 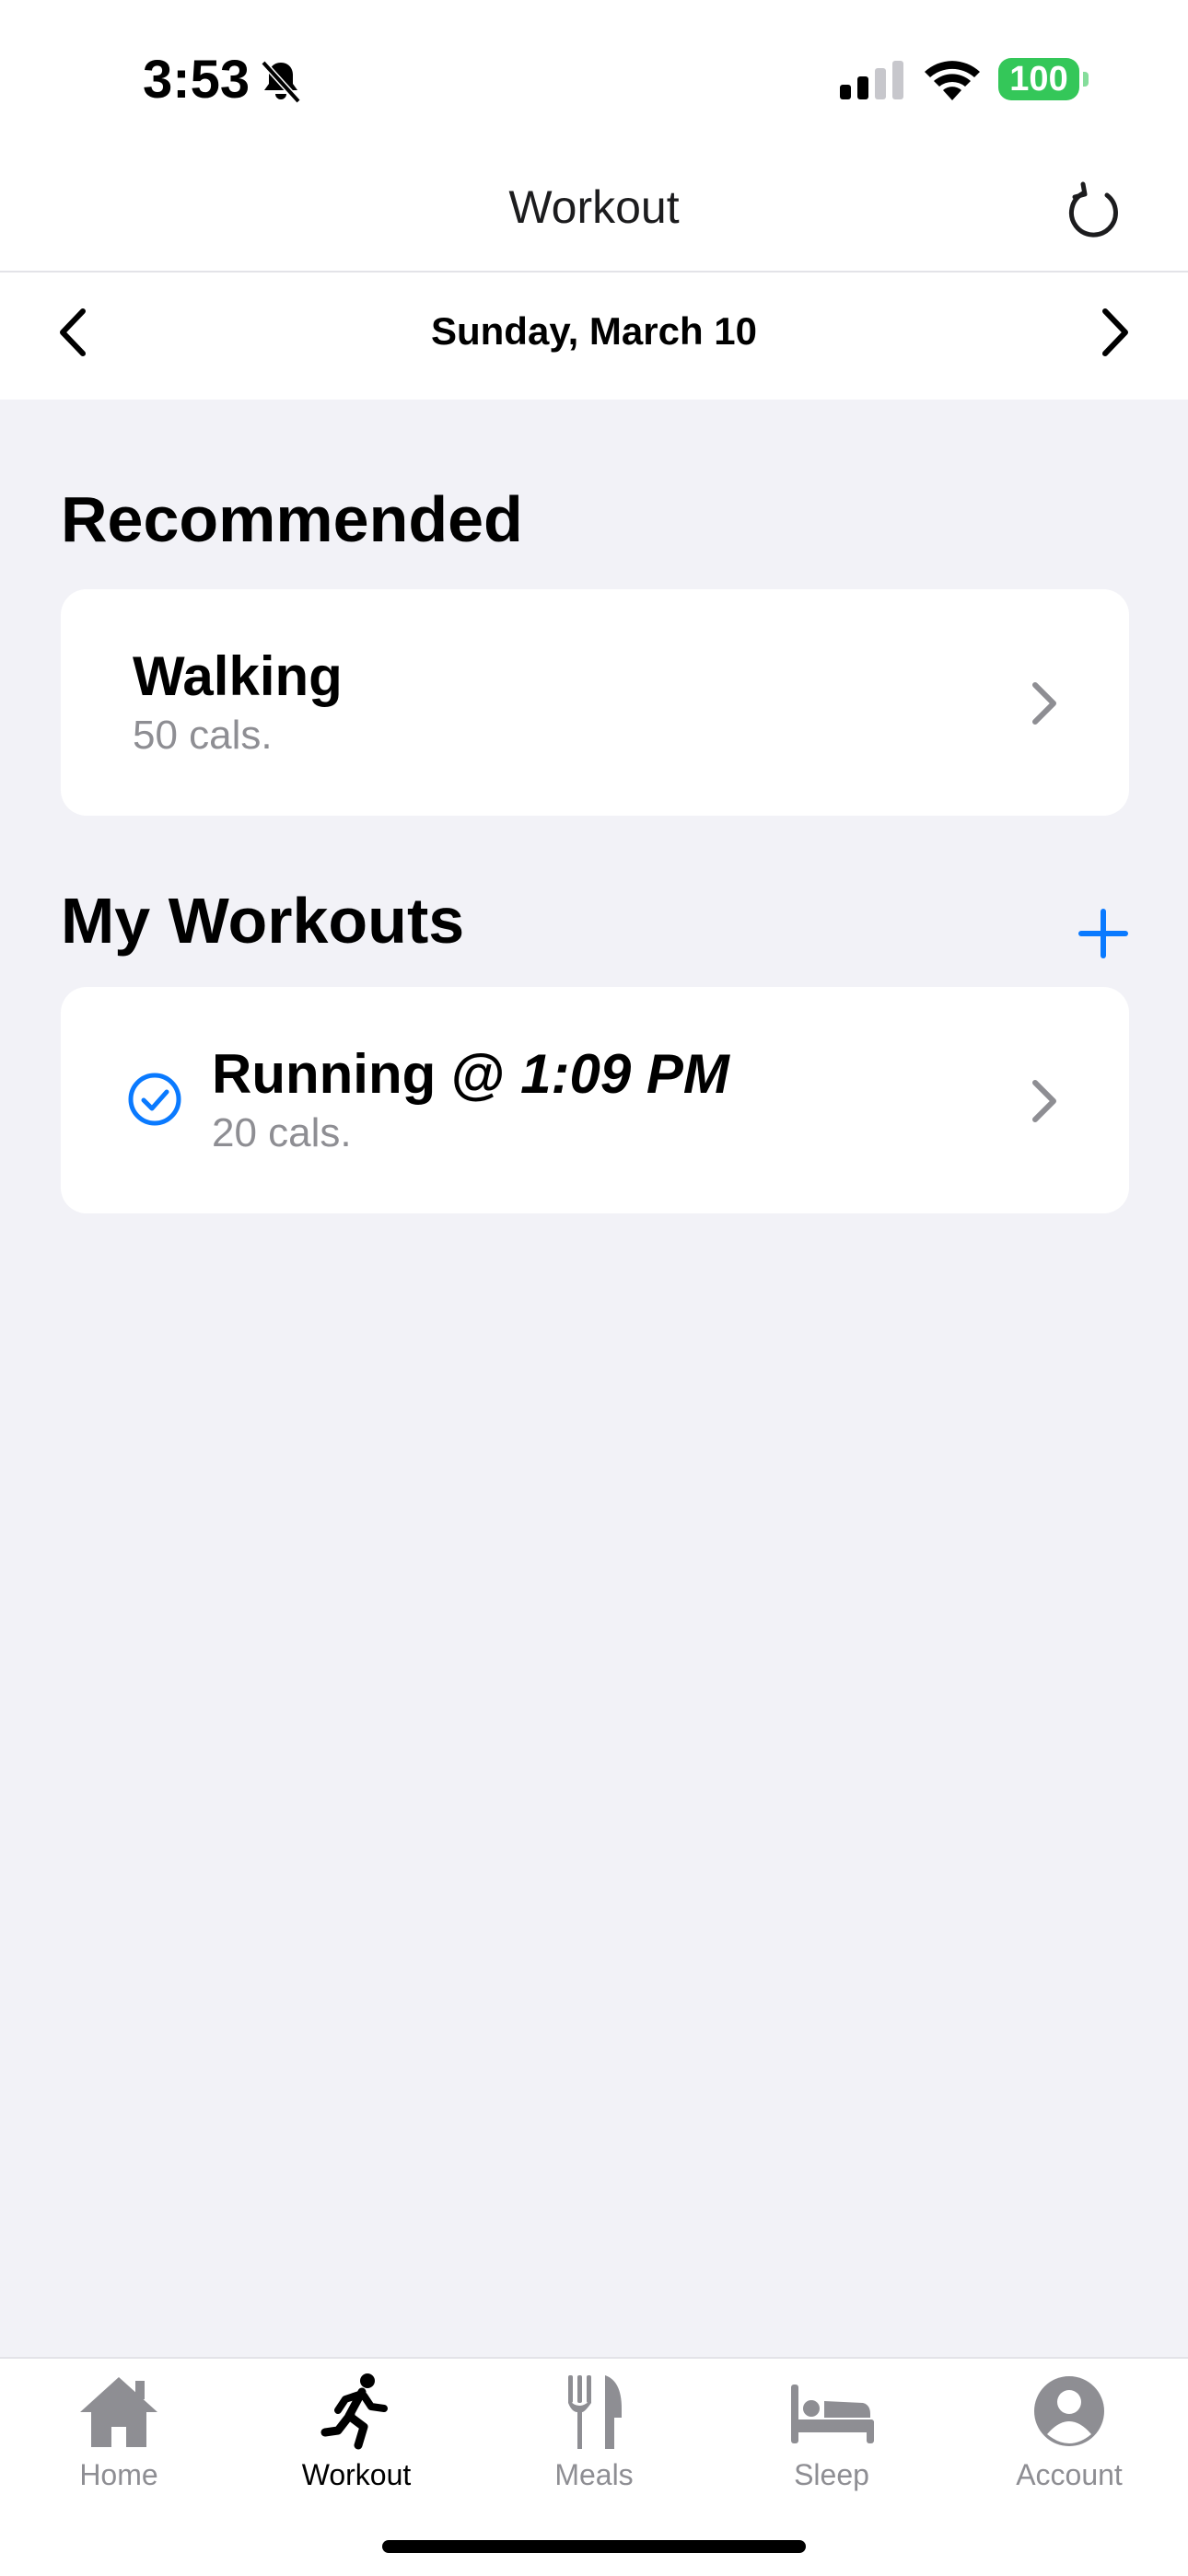 I want to click on navigation-bar: Workout, so click(x=594, y=215).